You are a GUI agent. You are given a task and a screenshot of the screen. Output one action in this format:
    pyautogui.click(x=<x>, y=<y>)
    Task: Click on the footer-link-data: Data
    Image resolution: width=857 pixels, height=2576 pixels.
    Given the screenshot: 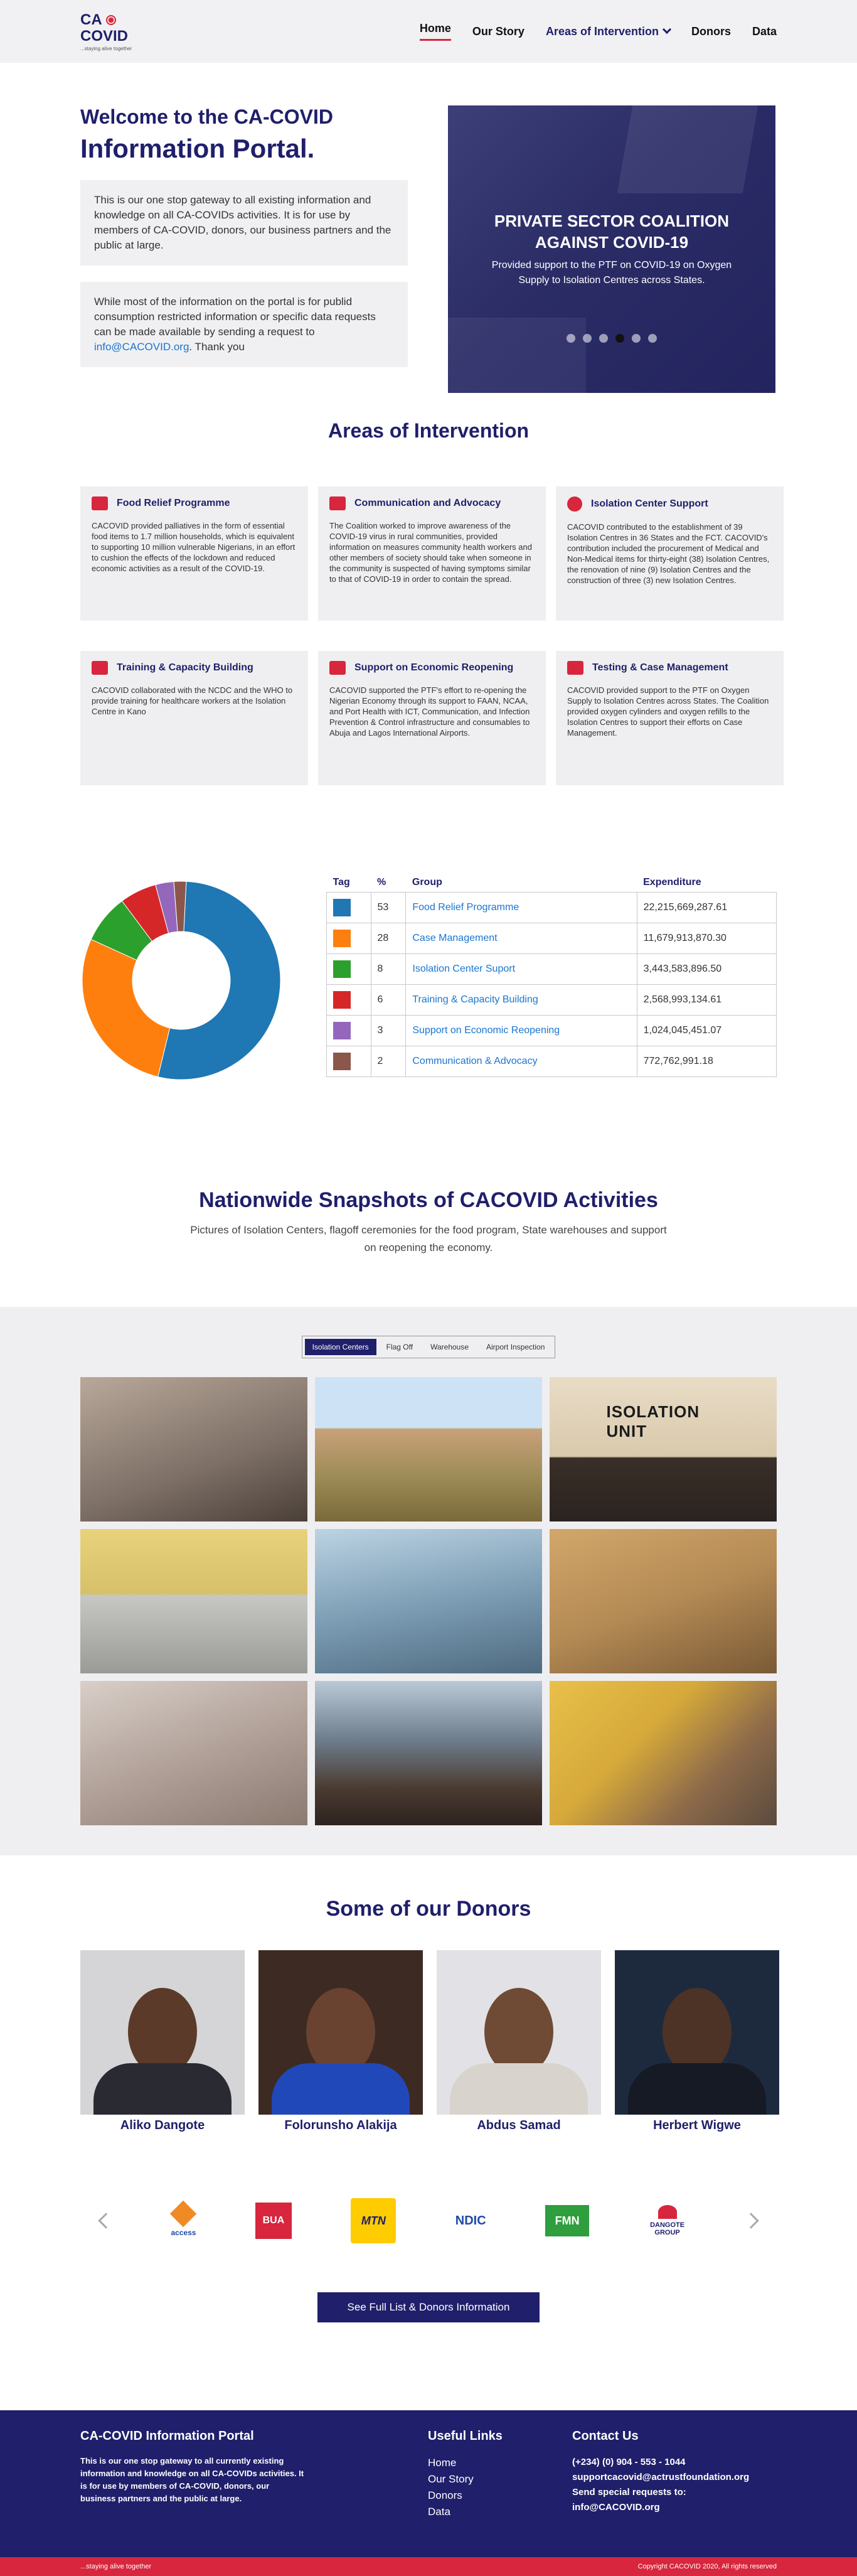 What is the action you would take?
    pyautogui.click(x=500, y=2512)
    